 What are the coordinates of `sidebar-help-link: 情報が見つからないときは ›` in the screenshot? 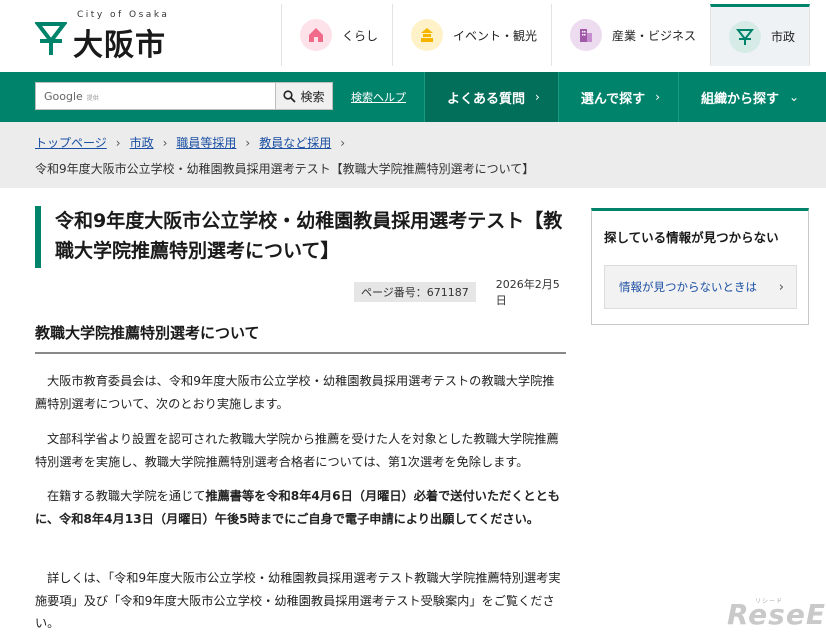 It's located at (700, 287).